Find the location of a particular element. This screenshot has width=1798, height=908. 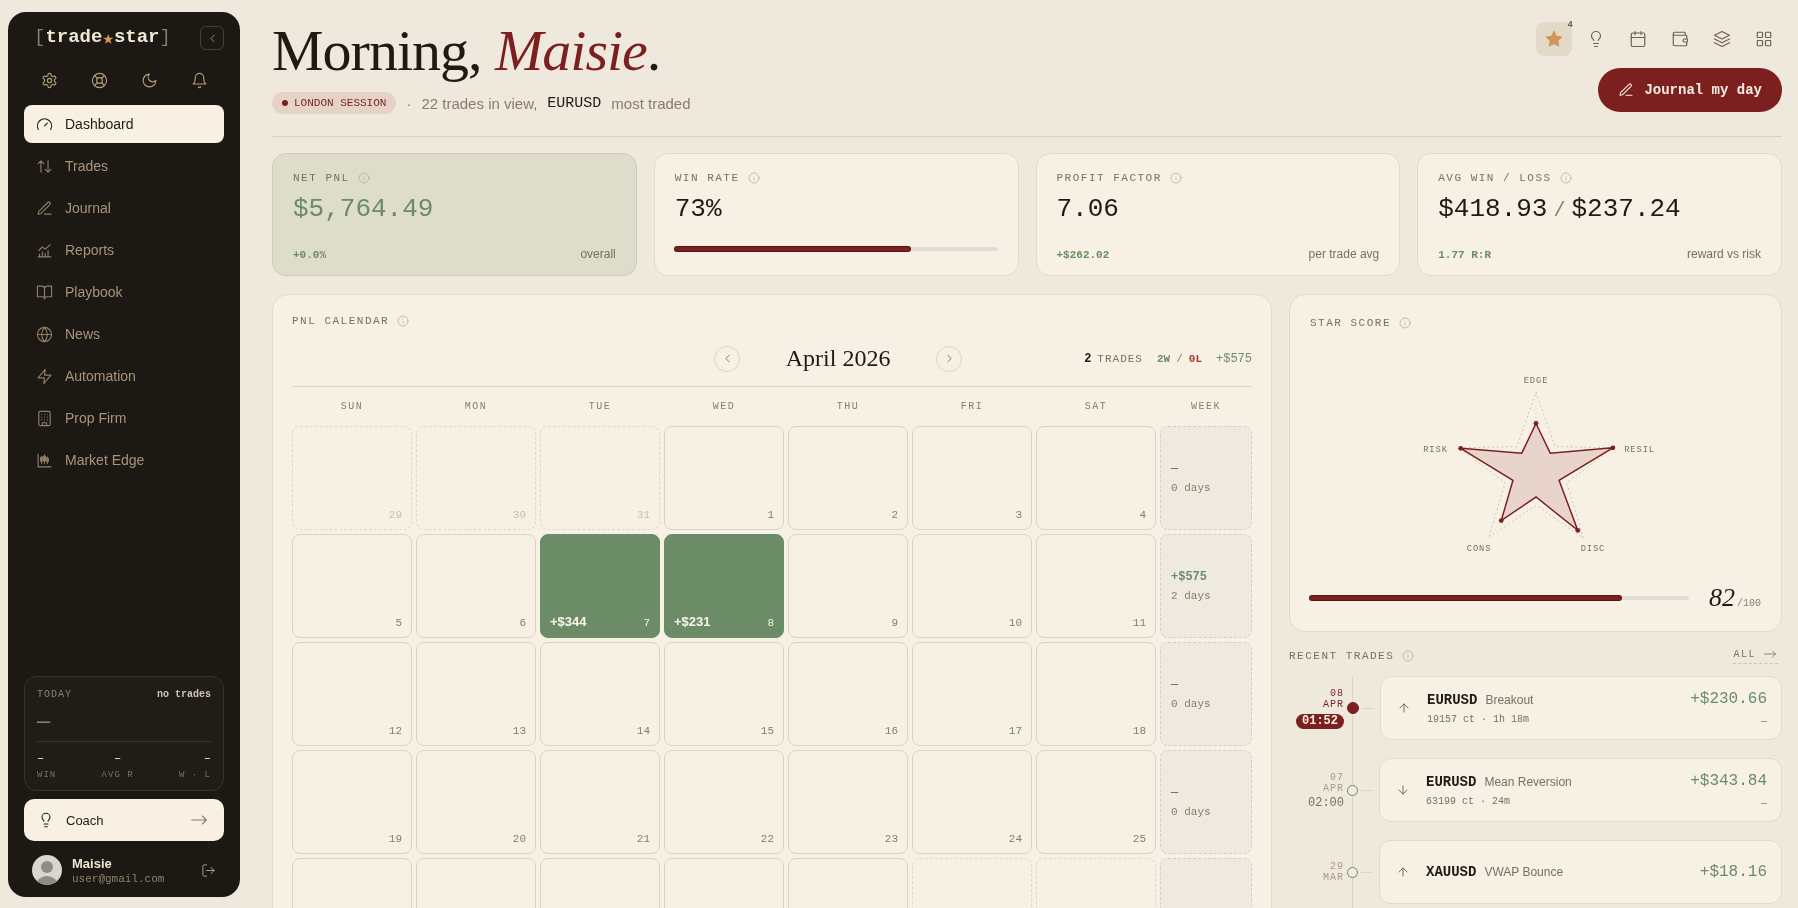

user-name: Maisie is located at coordinates (92, 863).